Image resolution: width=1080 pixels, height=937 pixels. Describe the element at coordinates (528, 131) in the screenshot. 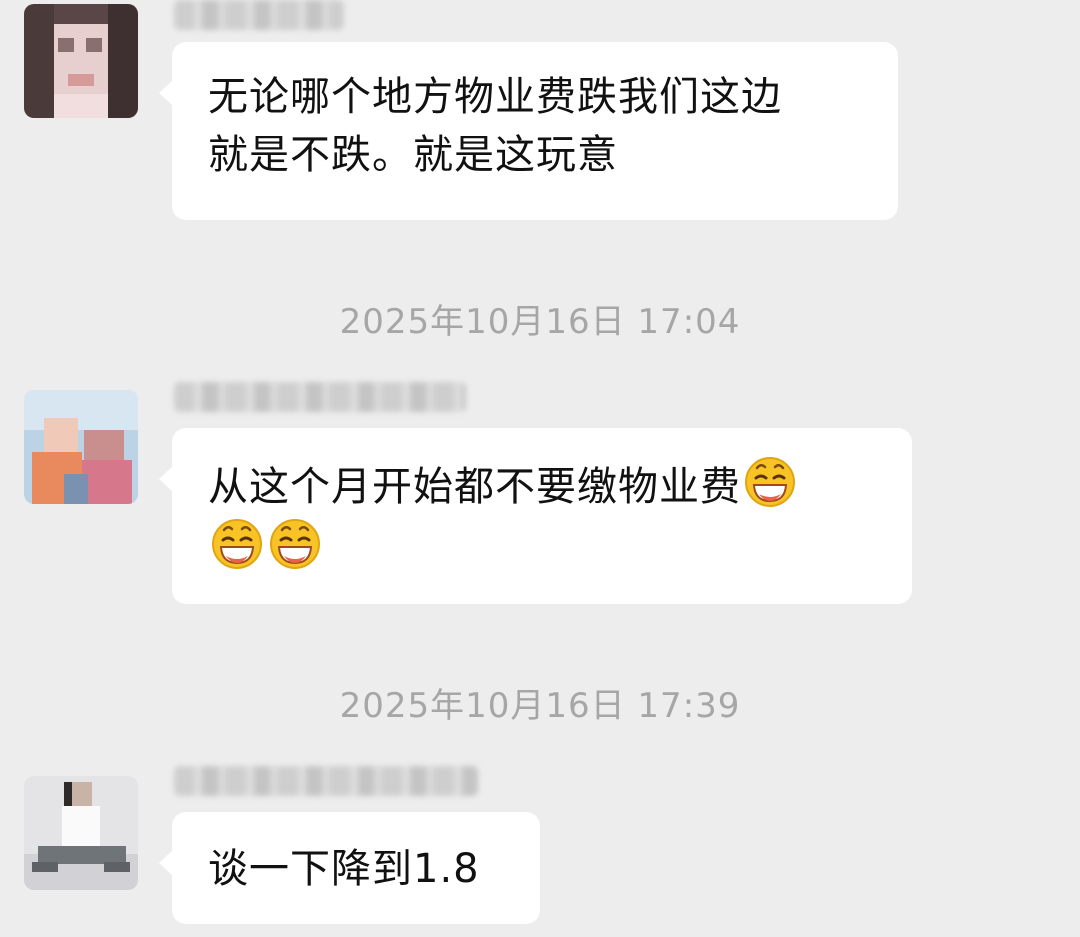

I see `message-bubble-1: 无论哪个地方物业费跌我们这边 就是不跌。就是这玩意` at that location.